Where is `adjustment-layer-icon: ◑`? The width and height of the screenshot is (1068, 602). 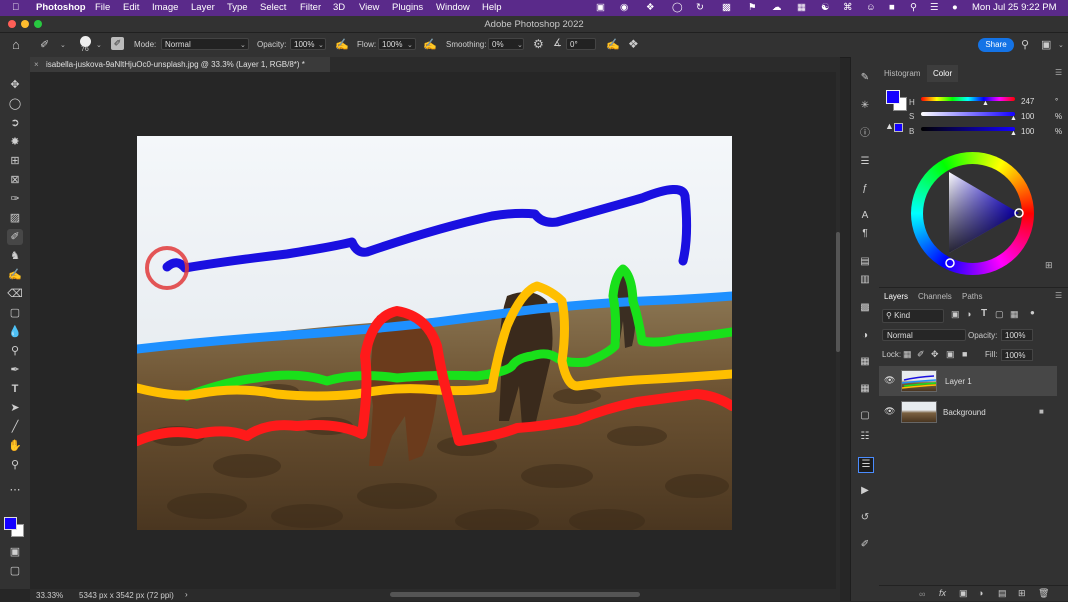 adjustment-layer-icon: ◑ is located at coordinates (980, 593).